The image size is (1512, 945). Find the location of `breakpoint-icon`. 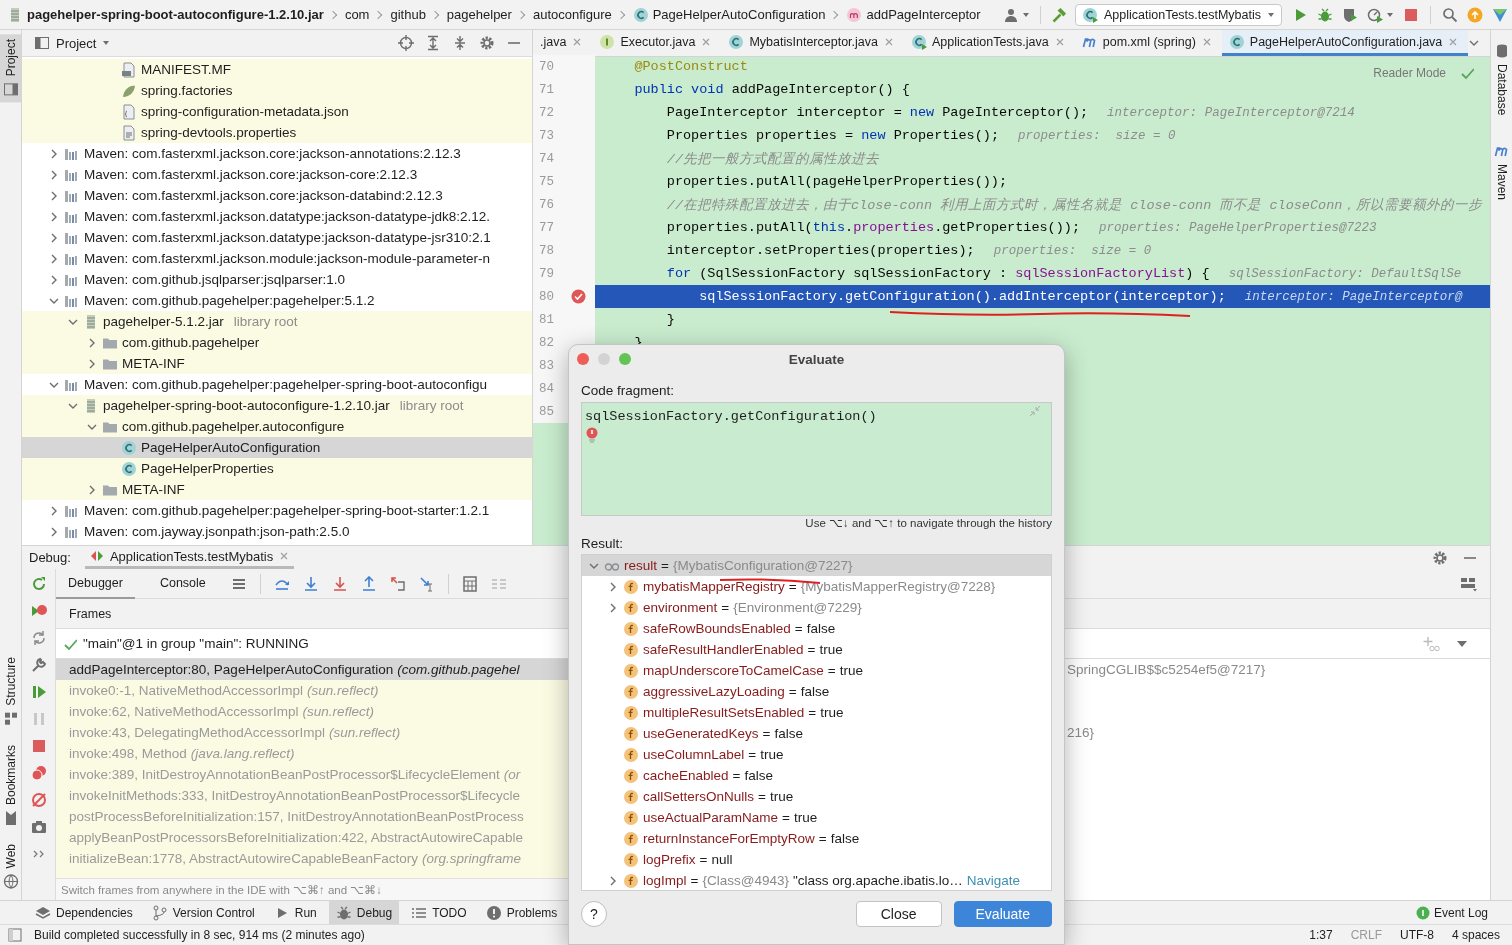

breakpoint-icon is located at coordinates (578, 296).